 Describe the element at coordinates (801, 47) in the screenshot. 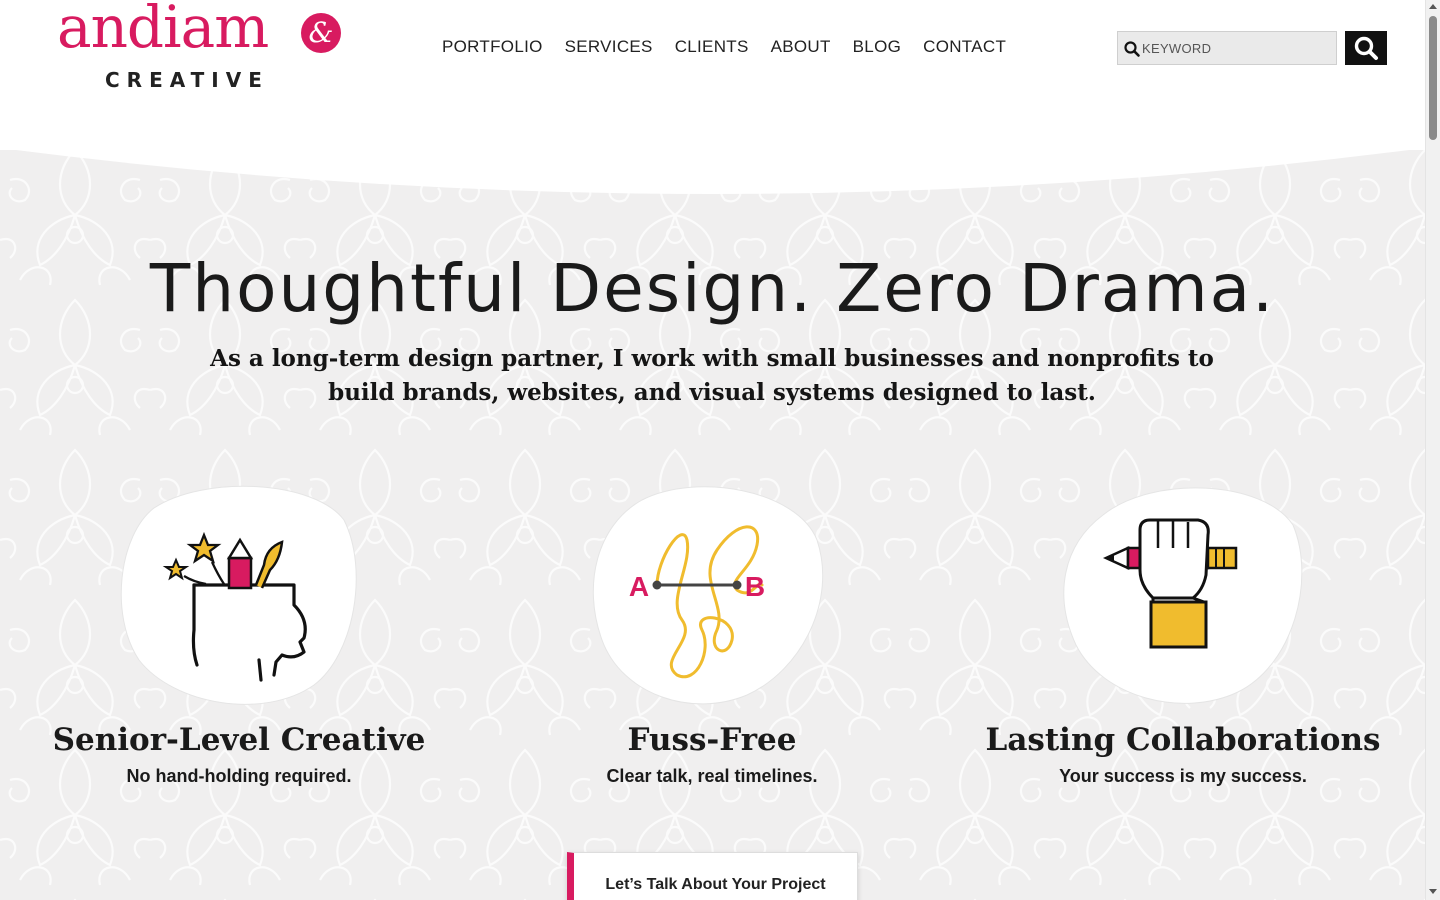

I see `nav-item-about: ABOUT` at that location.